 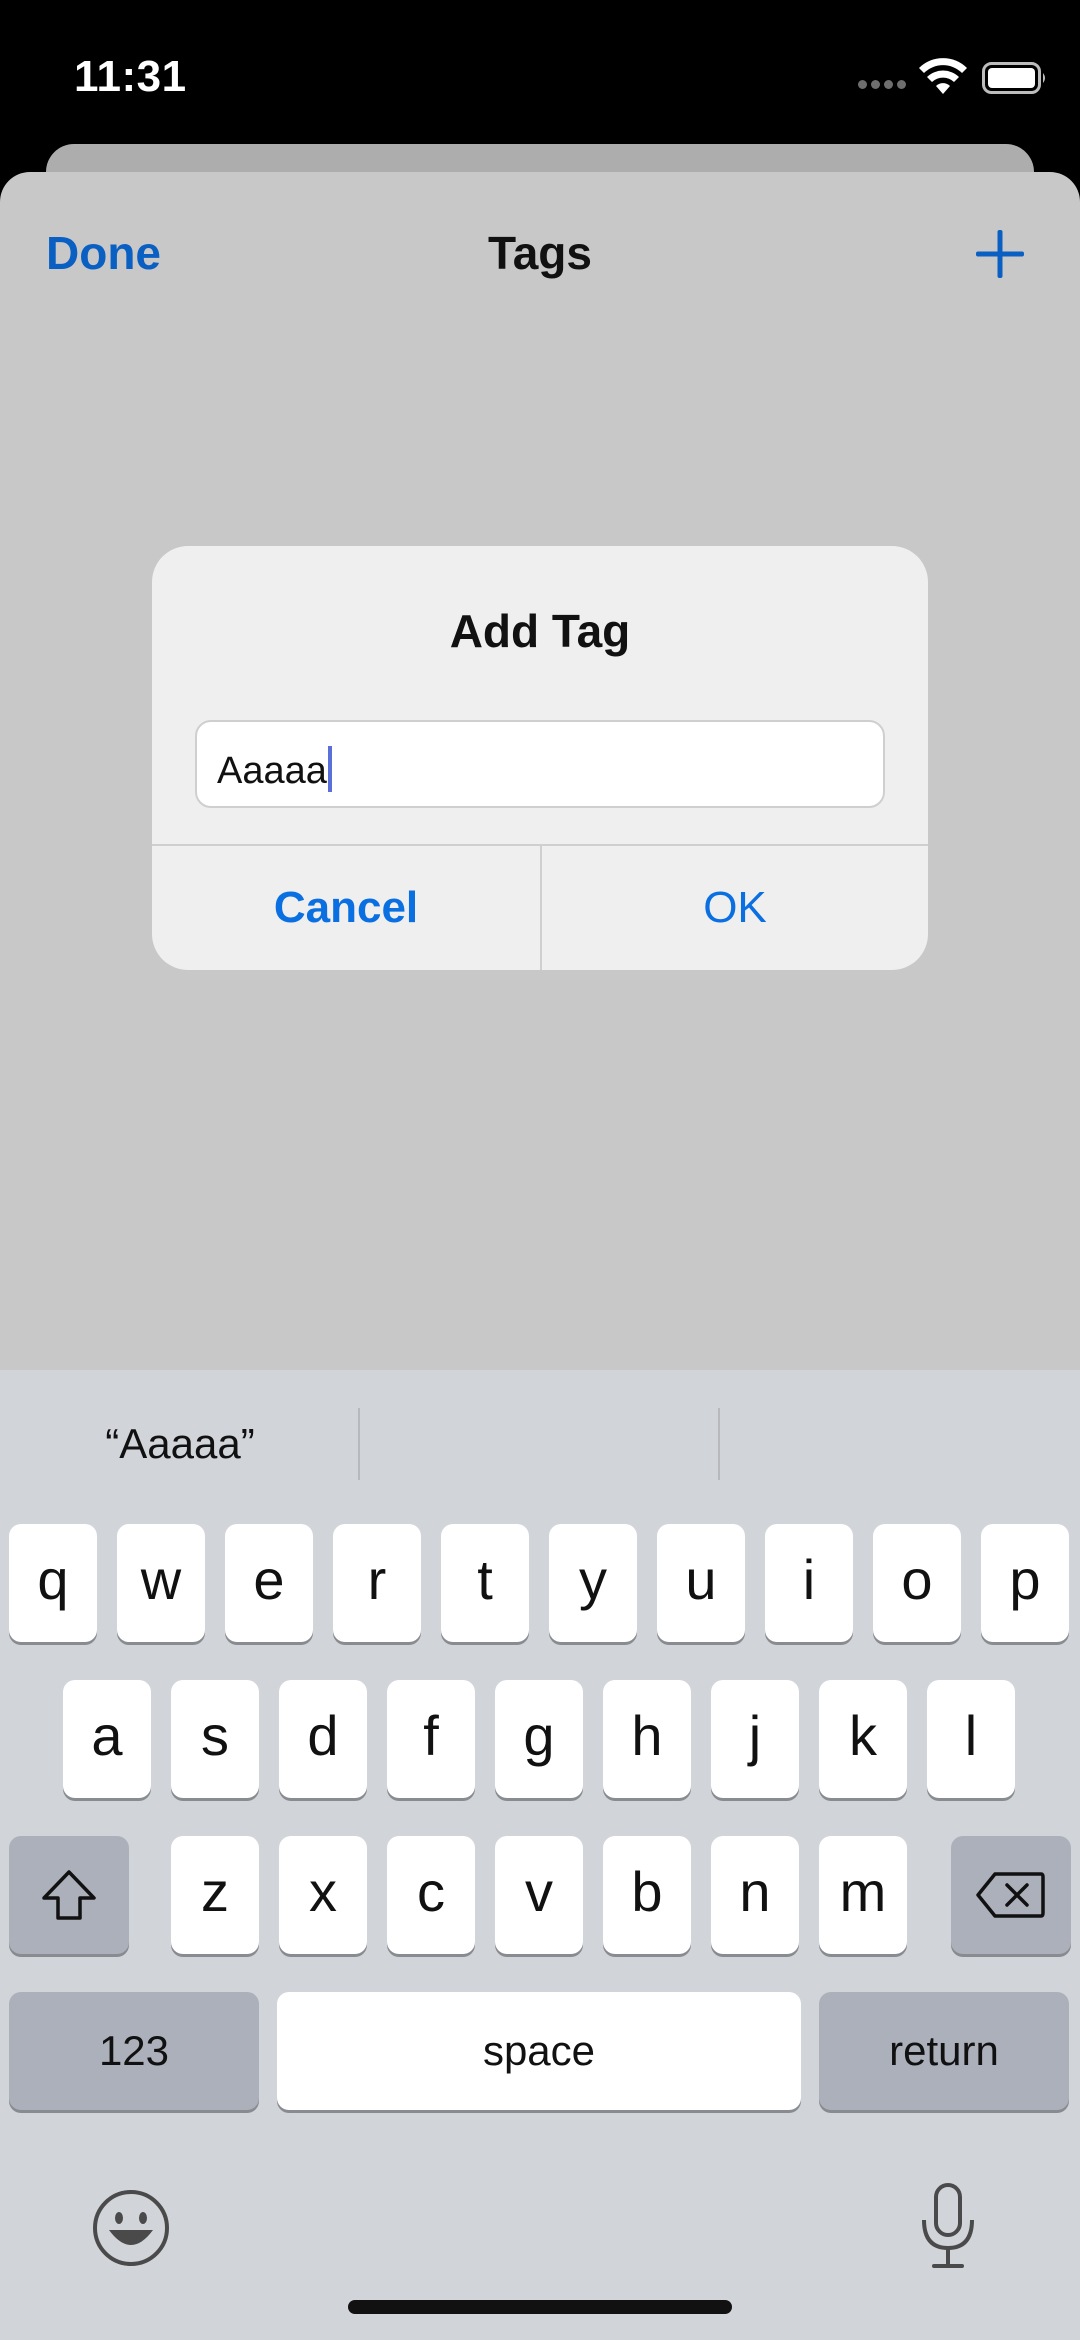 What do you see at coordinates (1013, 78) in the screenshot?
I see `battery-icon` at bounding box center [1013, 78].